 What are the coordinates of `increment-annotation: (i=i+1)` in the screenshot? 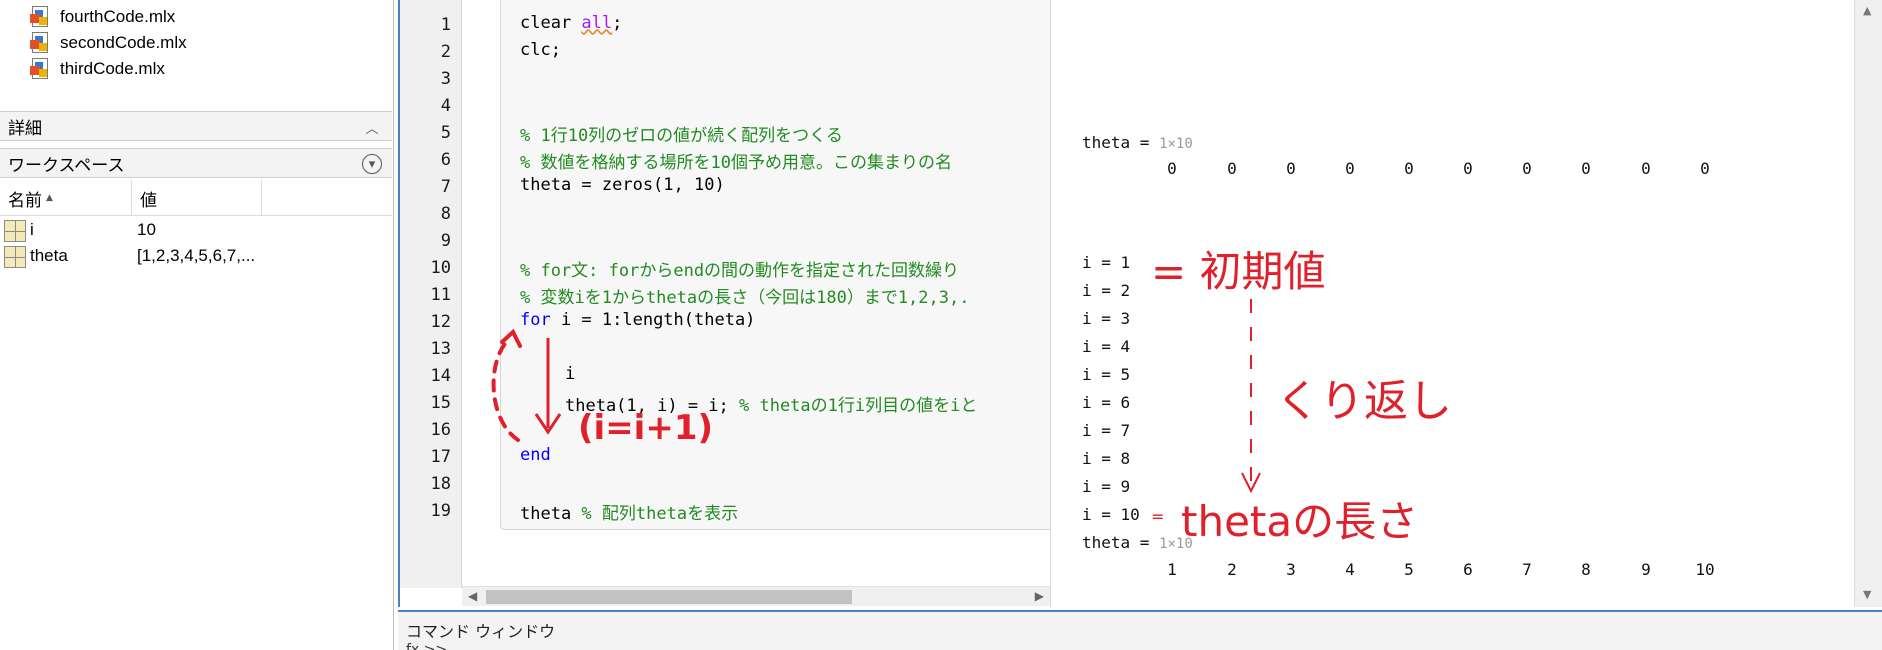 It's located at (646, 428).